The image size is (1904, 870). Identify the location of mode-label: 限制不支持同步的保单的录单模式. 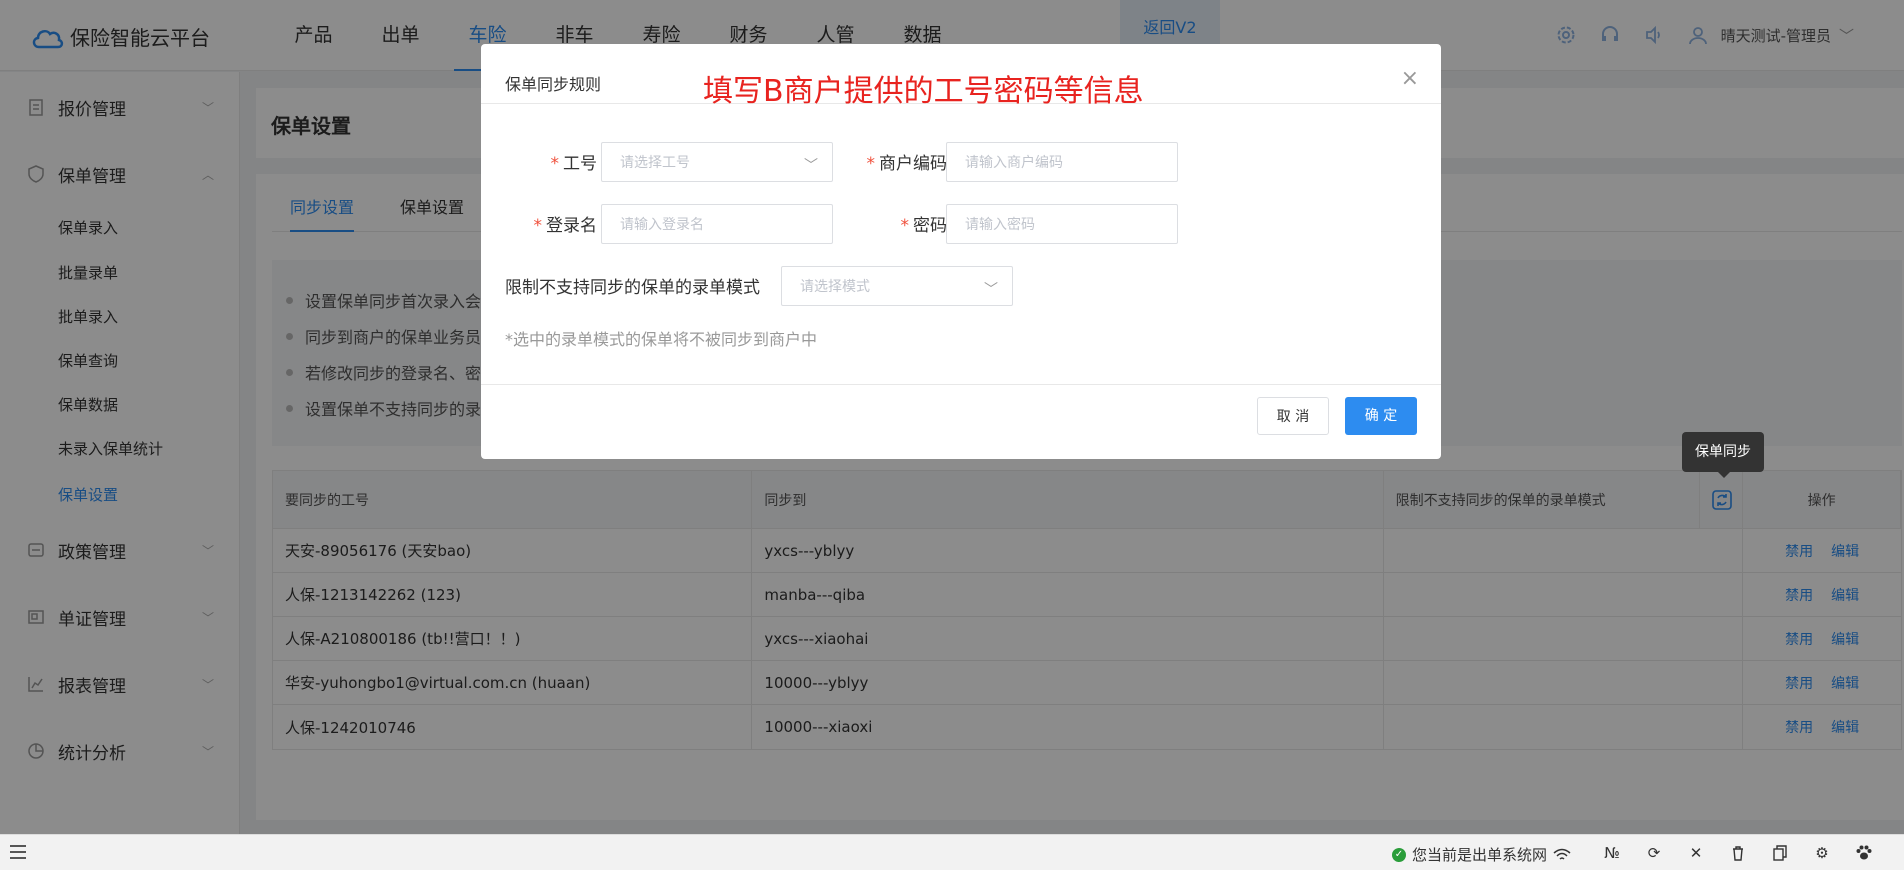
(632, 288).